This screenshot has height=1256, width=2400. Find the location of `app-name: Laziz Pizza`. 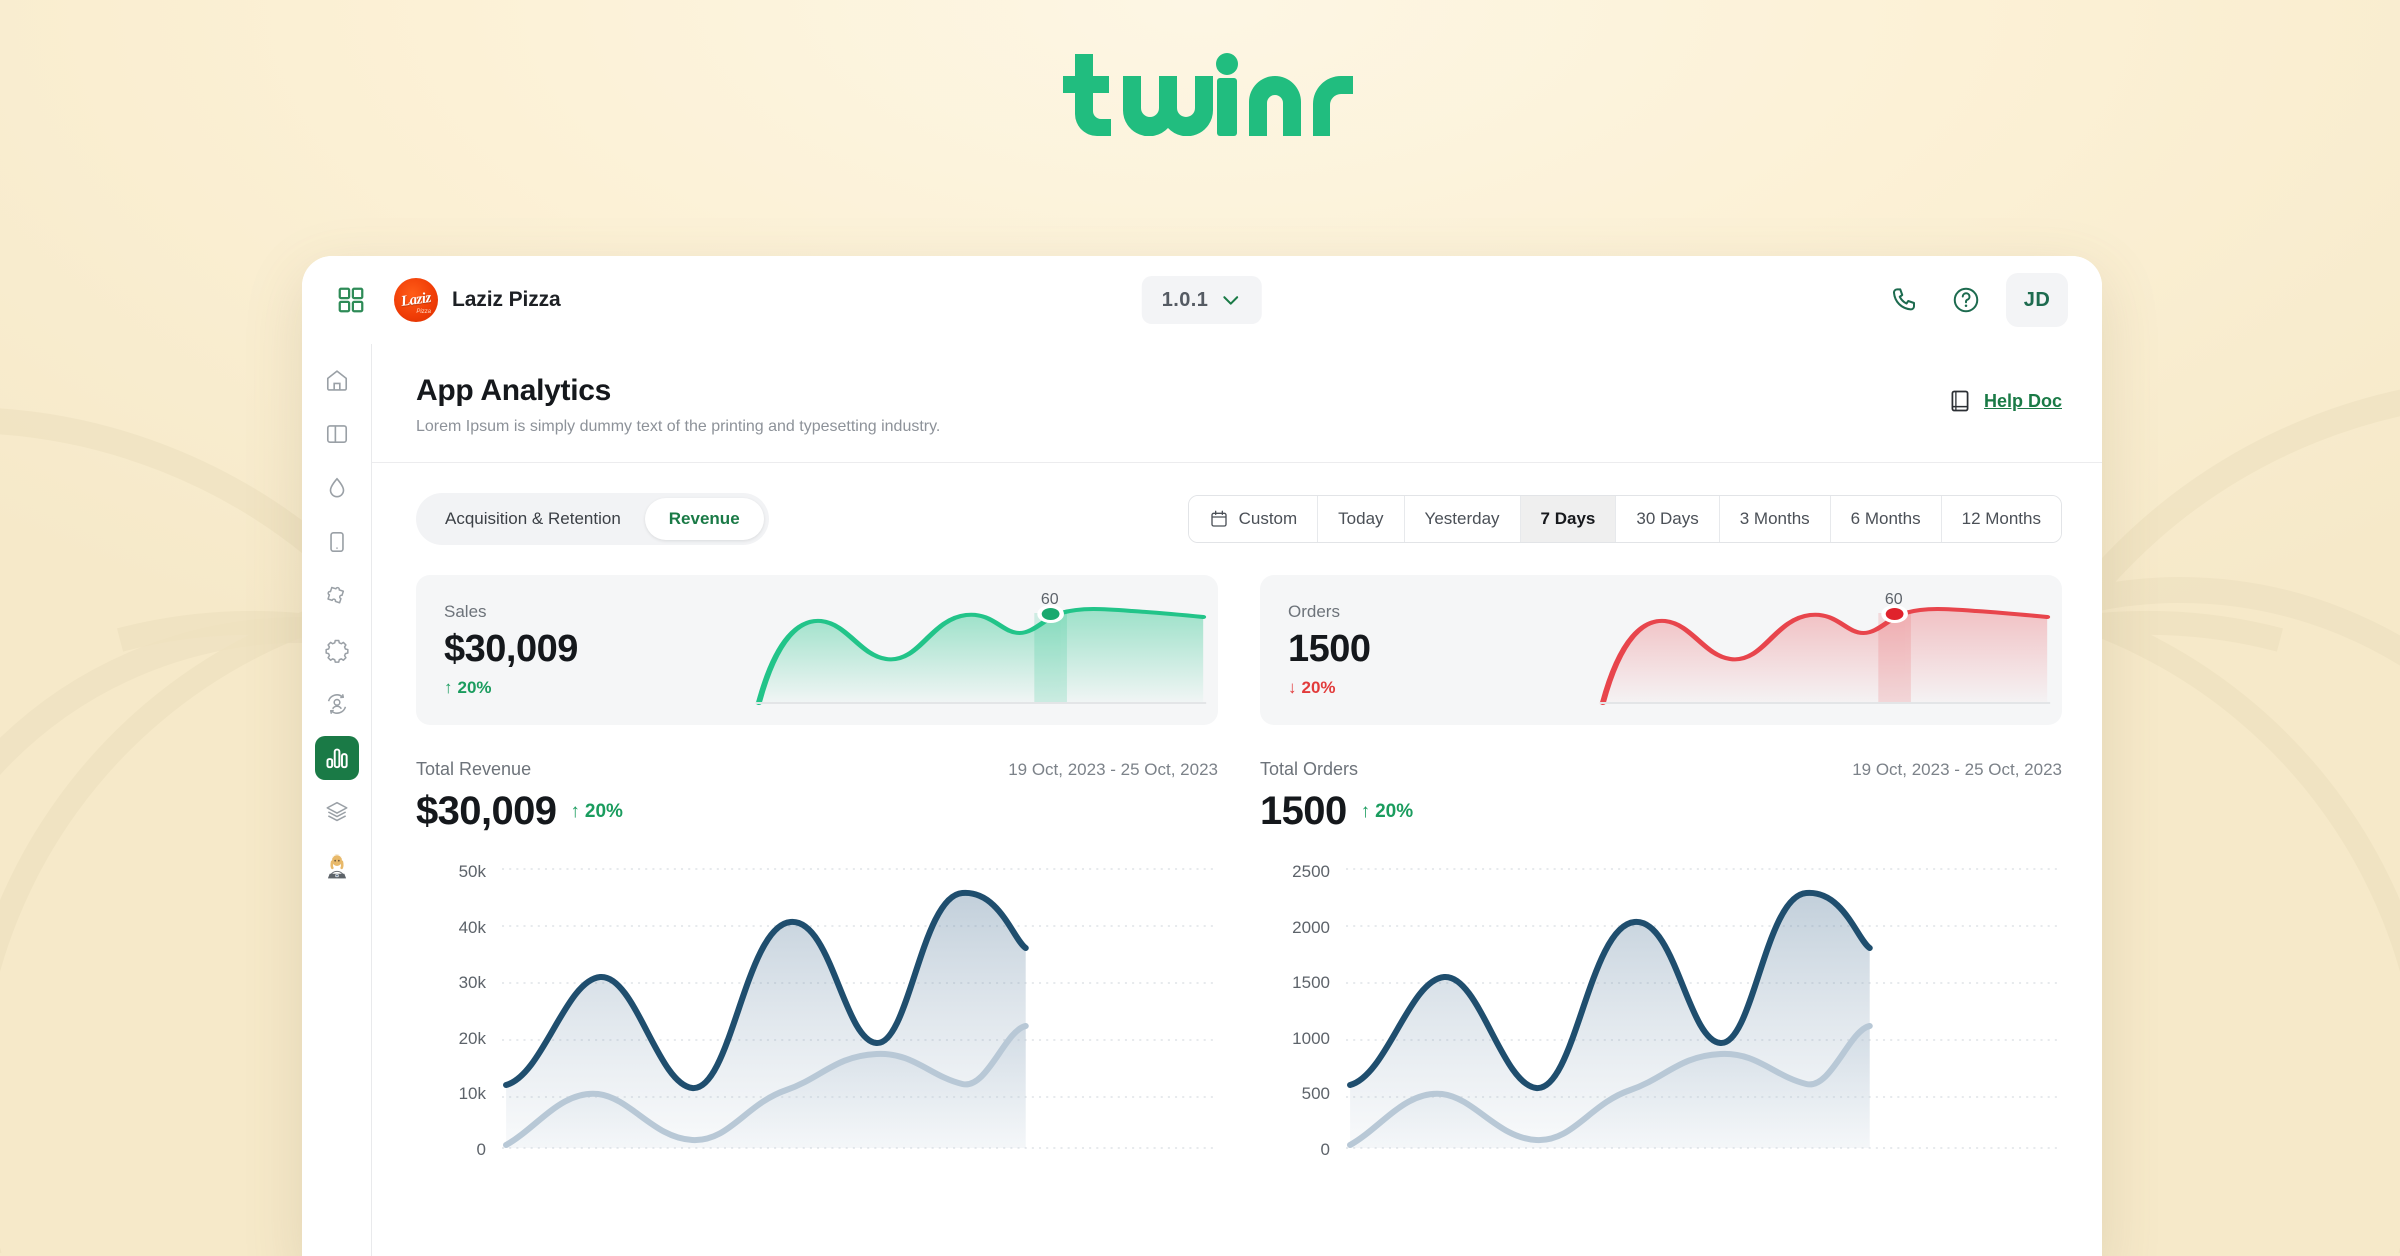

app-name: Laziz Pizza is located at coordinates (506, 299).